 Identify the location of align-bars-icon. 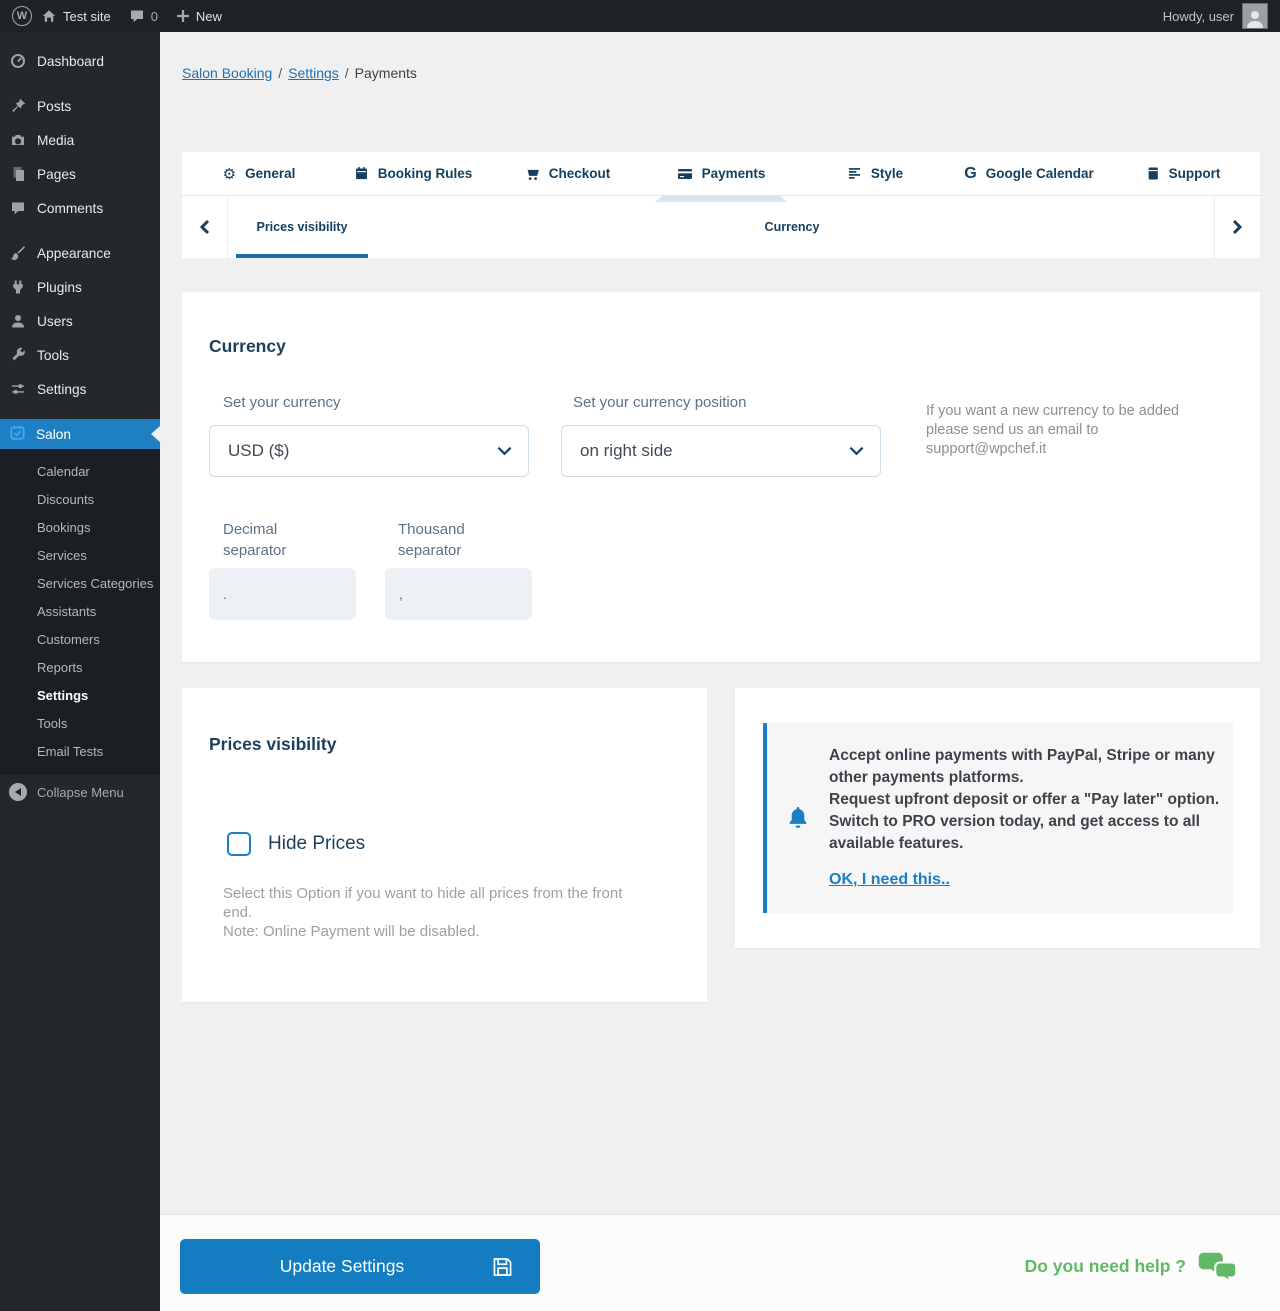
(854, 173).